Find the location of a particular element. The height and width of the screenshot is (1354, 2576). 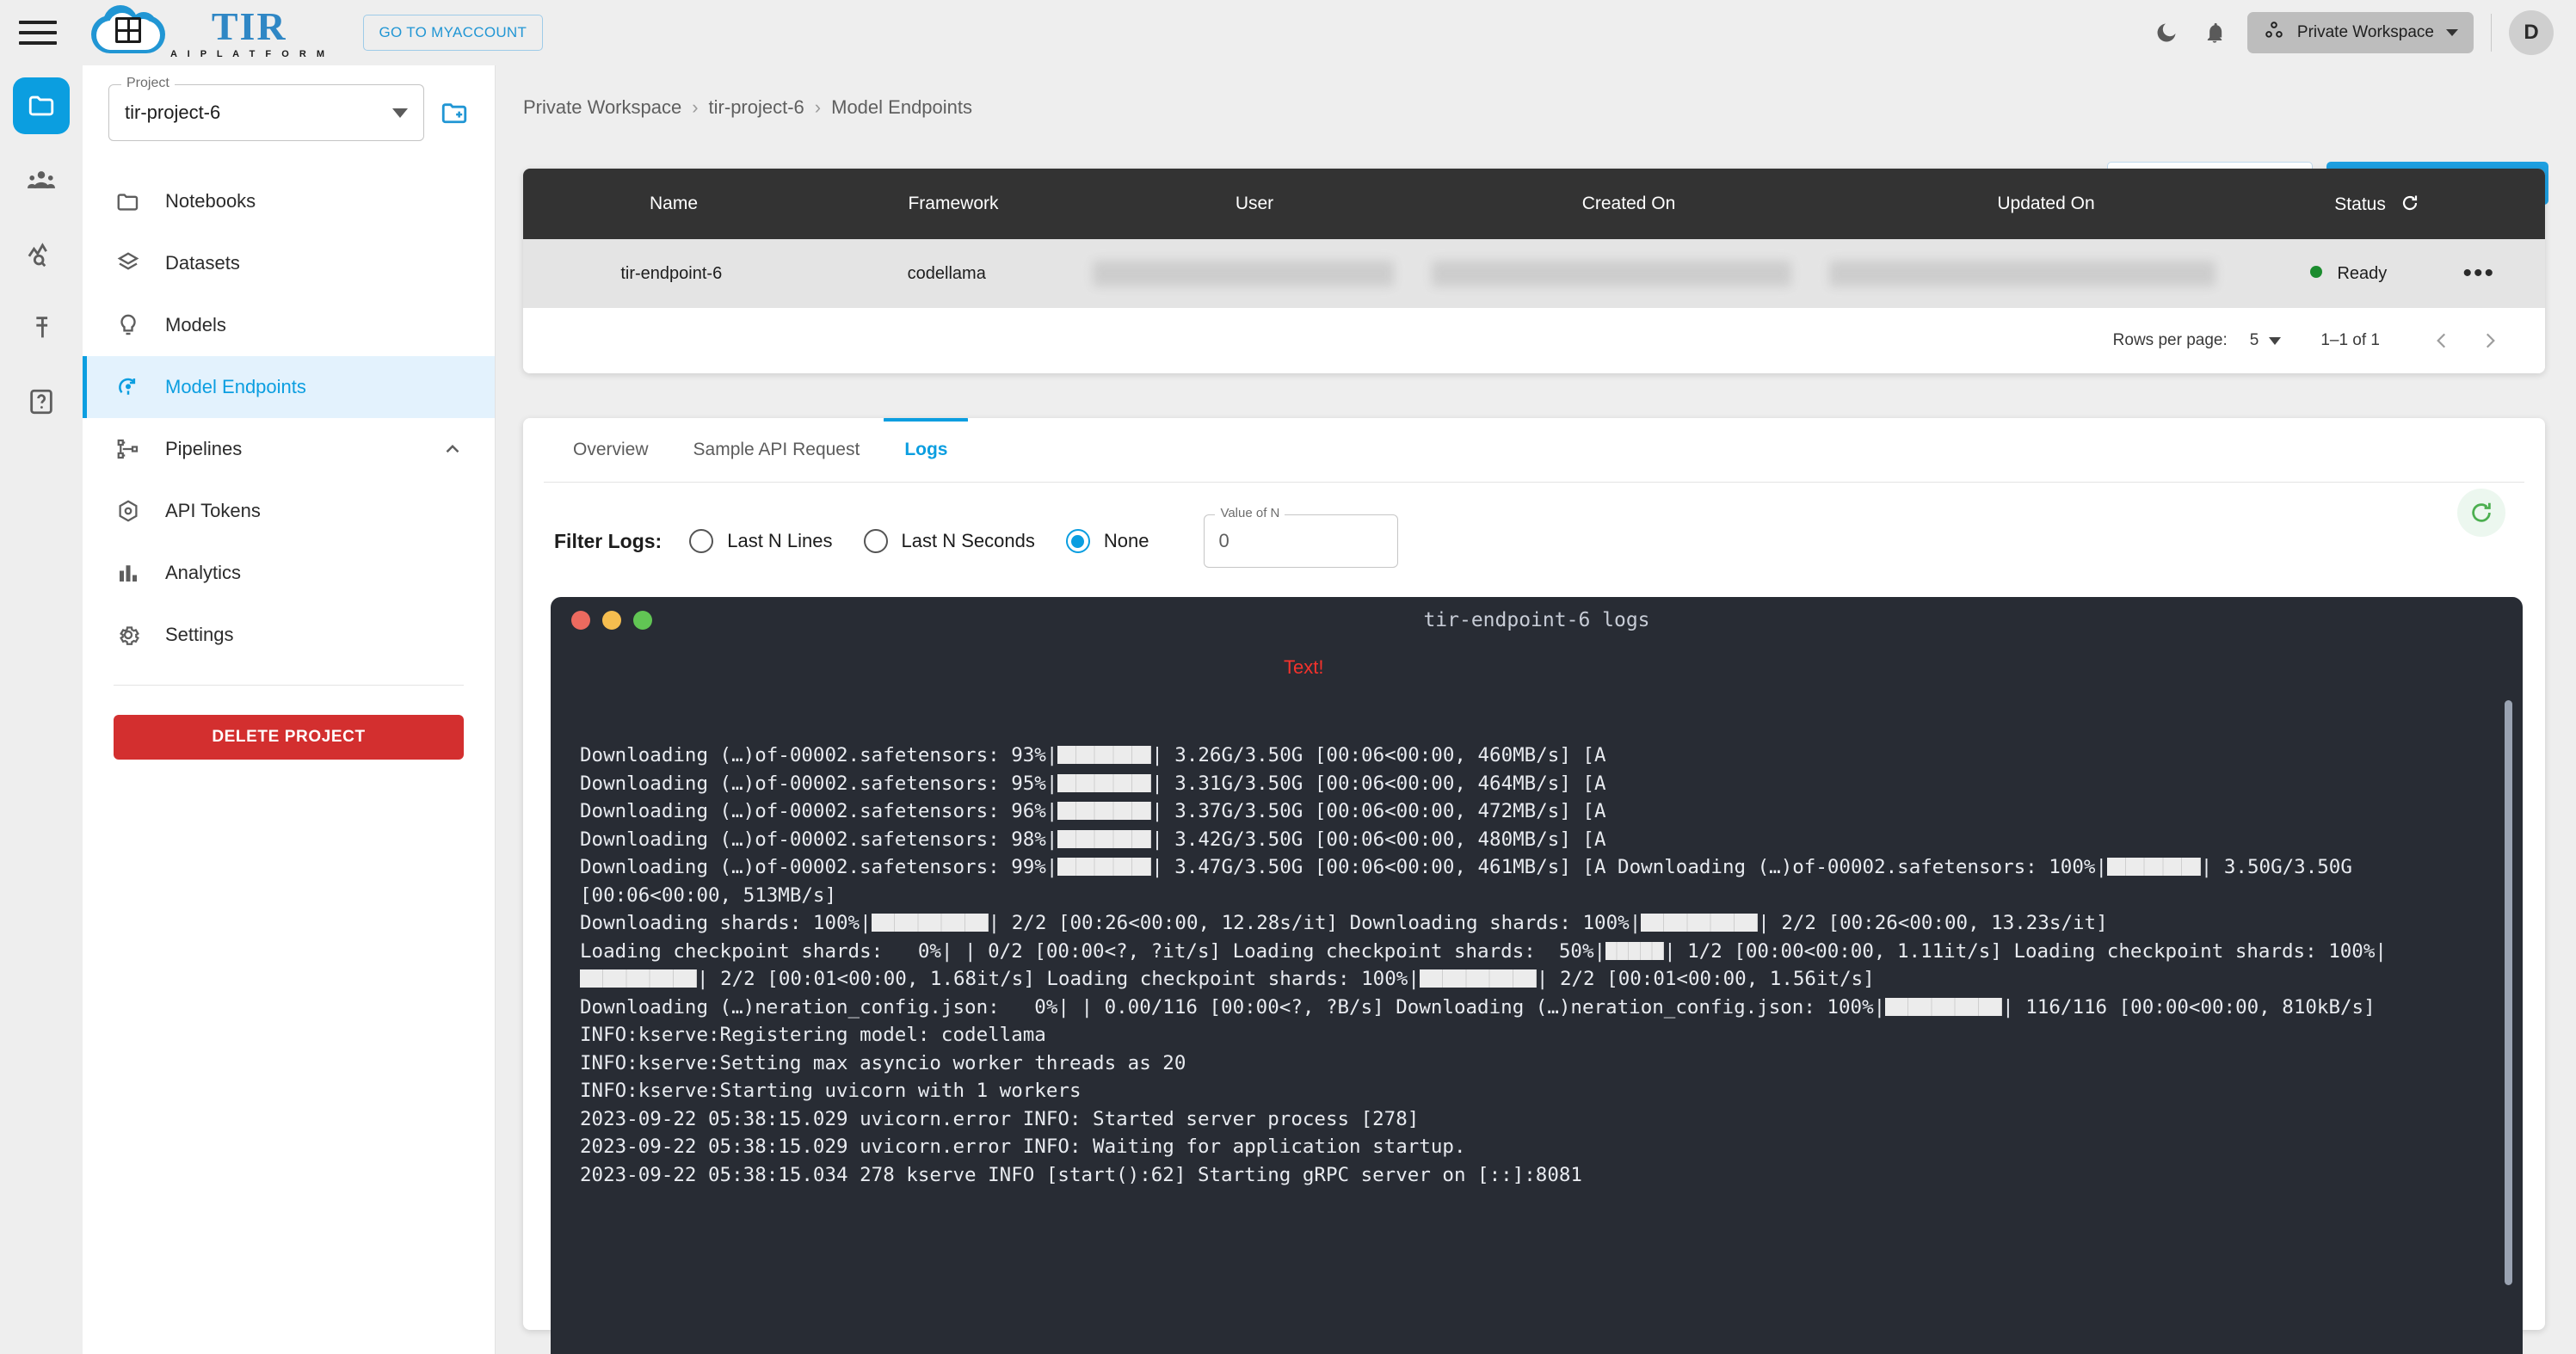

icon-rail is located at coordinates (42, 709).